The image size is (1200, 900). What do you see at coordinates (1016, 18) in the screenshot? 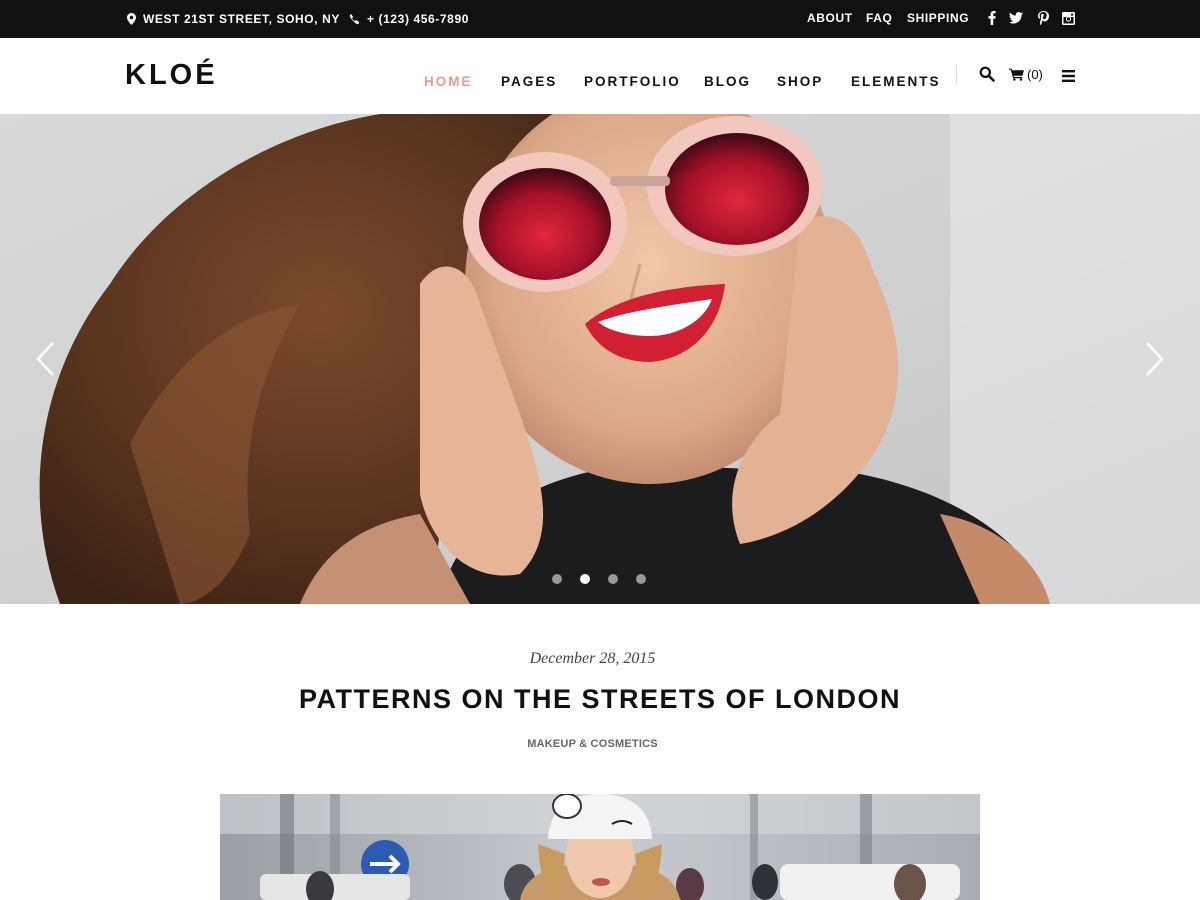
I see `twitter-icon` at bounding box center [1016, 18].